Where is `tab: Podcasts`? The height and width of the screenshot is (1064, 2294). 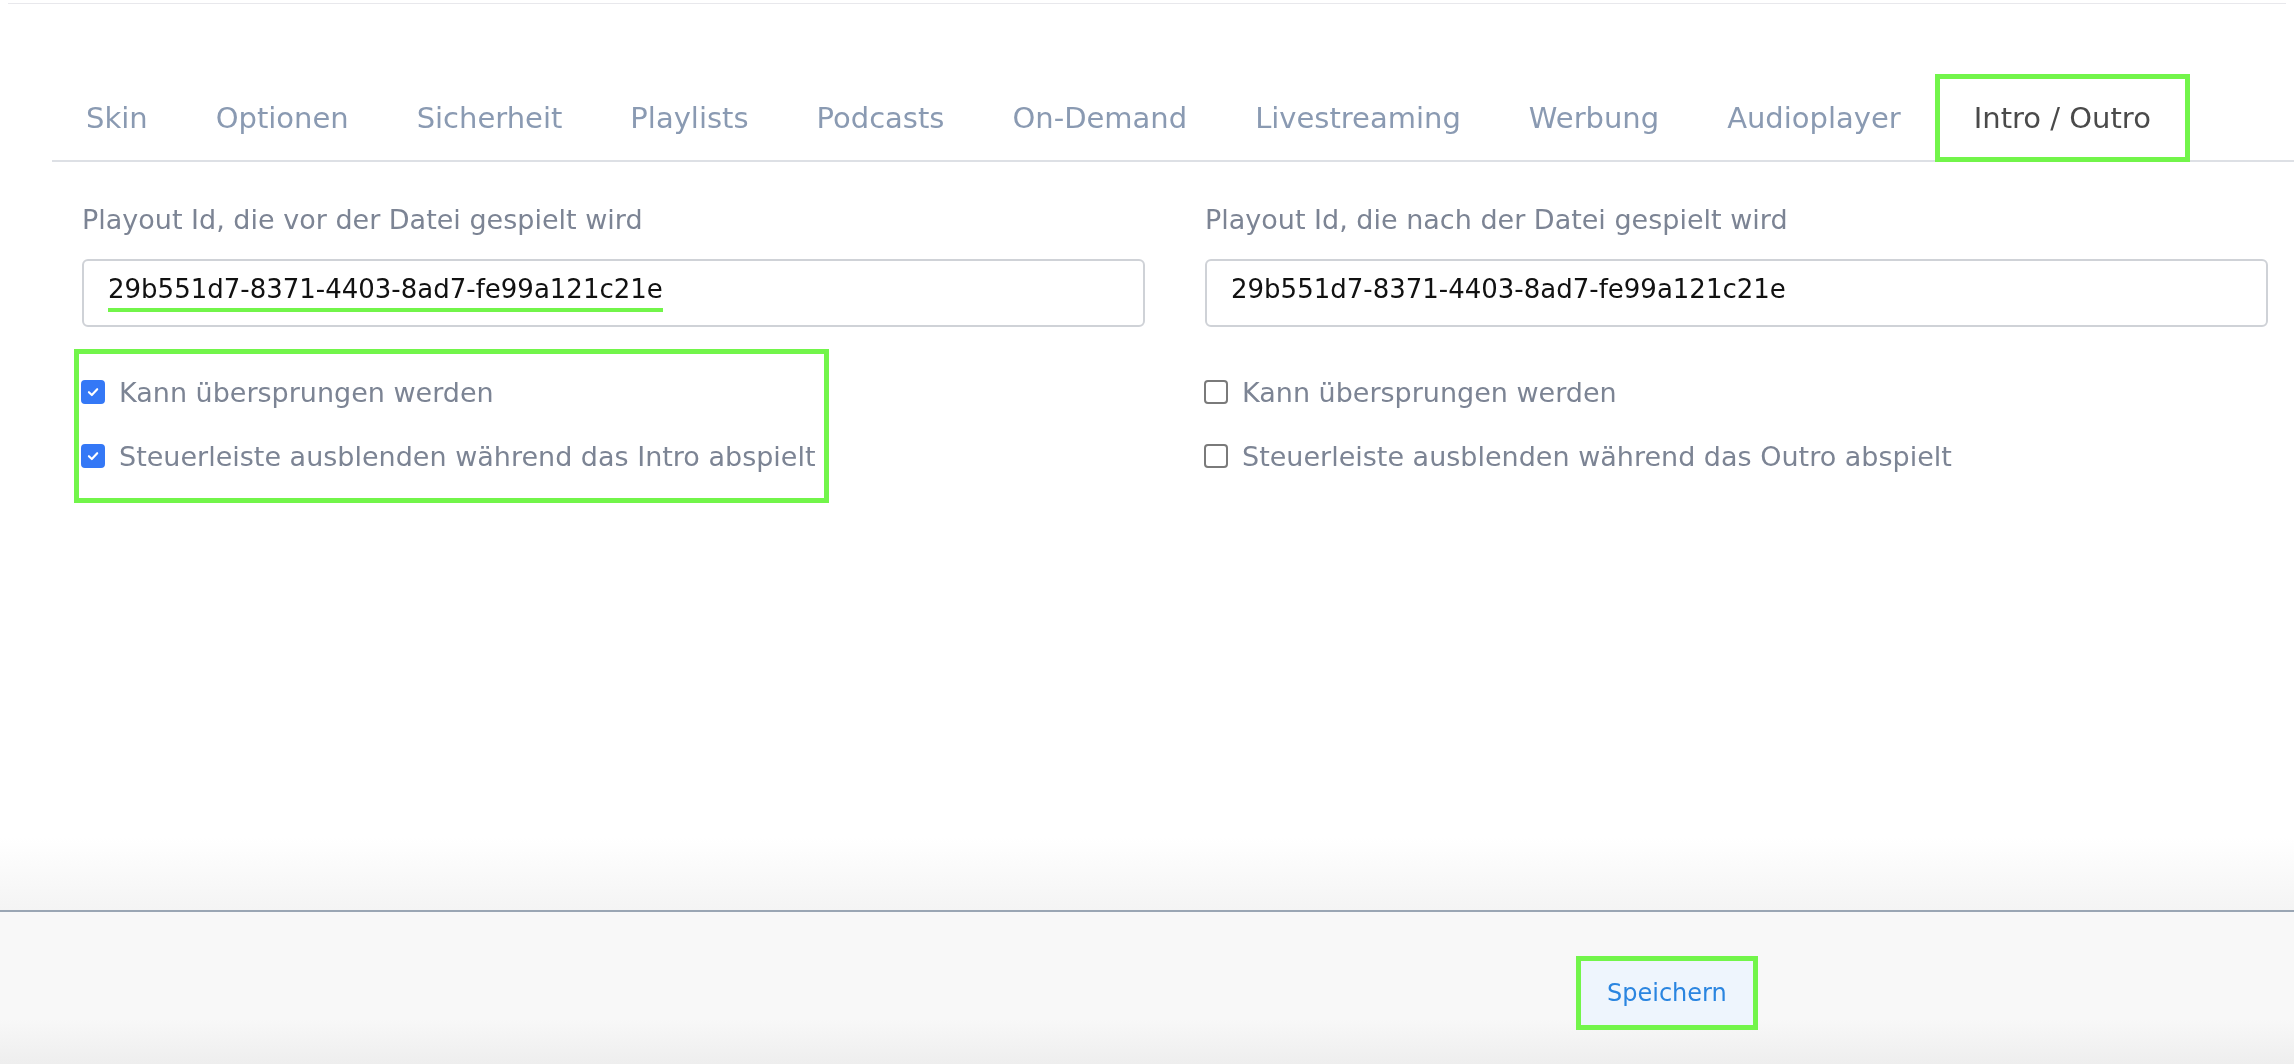 tab: Podcasts is located at coordinates (880, 118).